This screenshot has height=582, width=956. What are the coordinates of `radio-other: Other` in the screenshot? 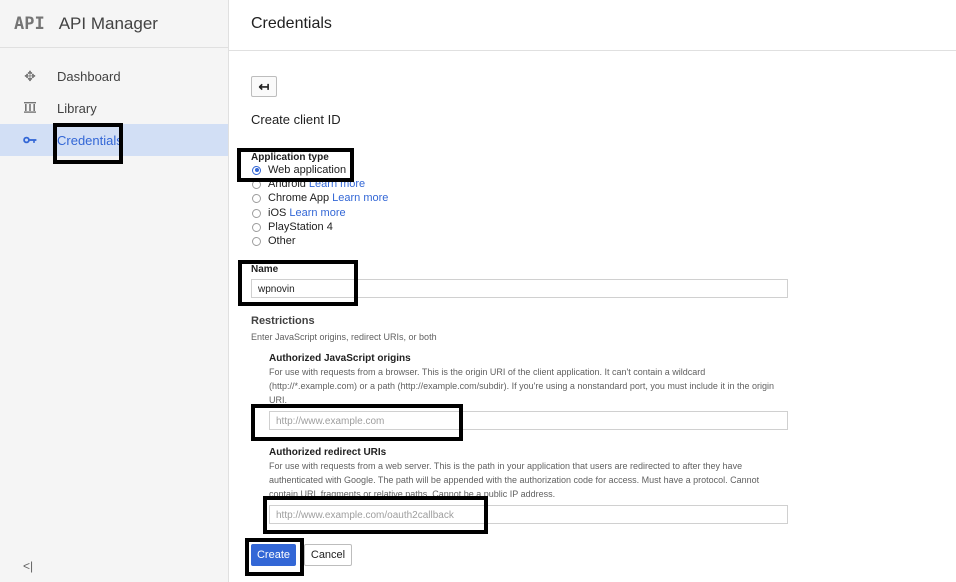 It's located at (274, 241).